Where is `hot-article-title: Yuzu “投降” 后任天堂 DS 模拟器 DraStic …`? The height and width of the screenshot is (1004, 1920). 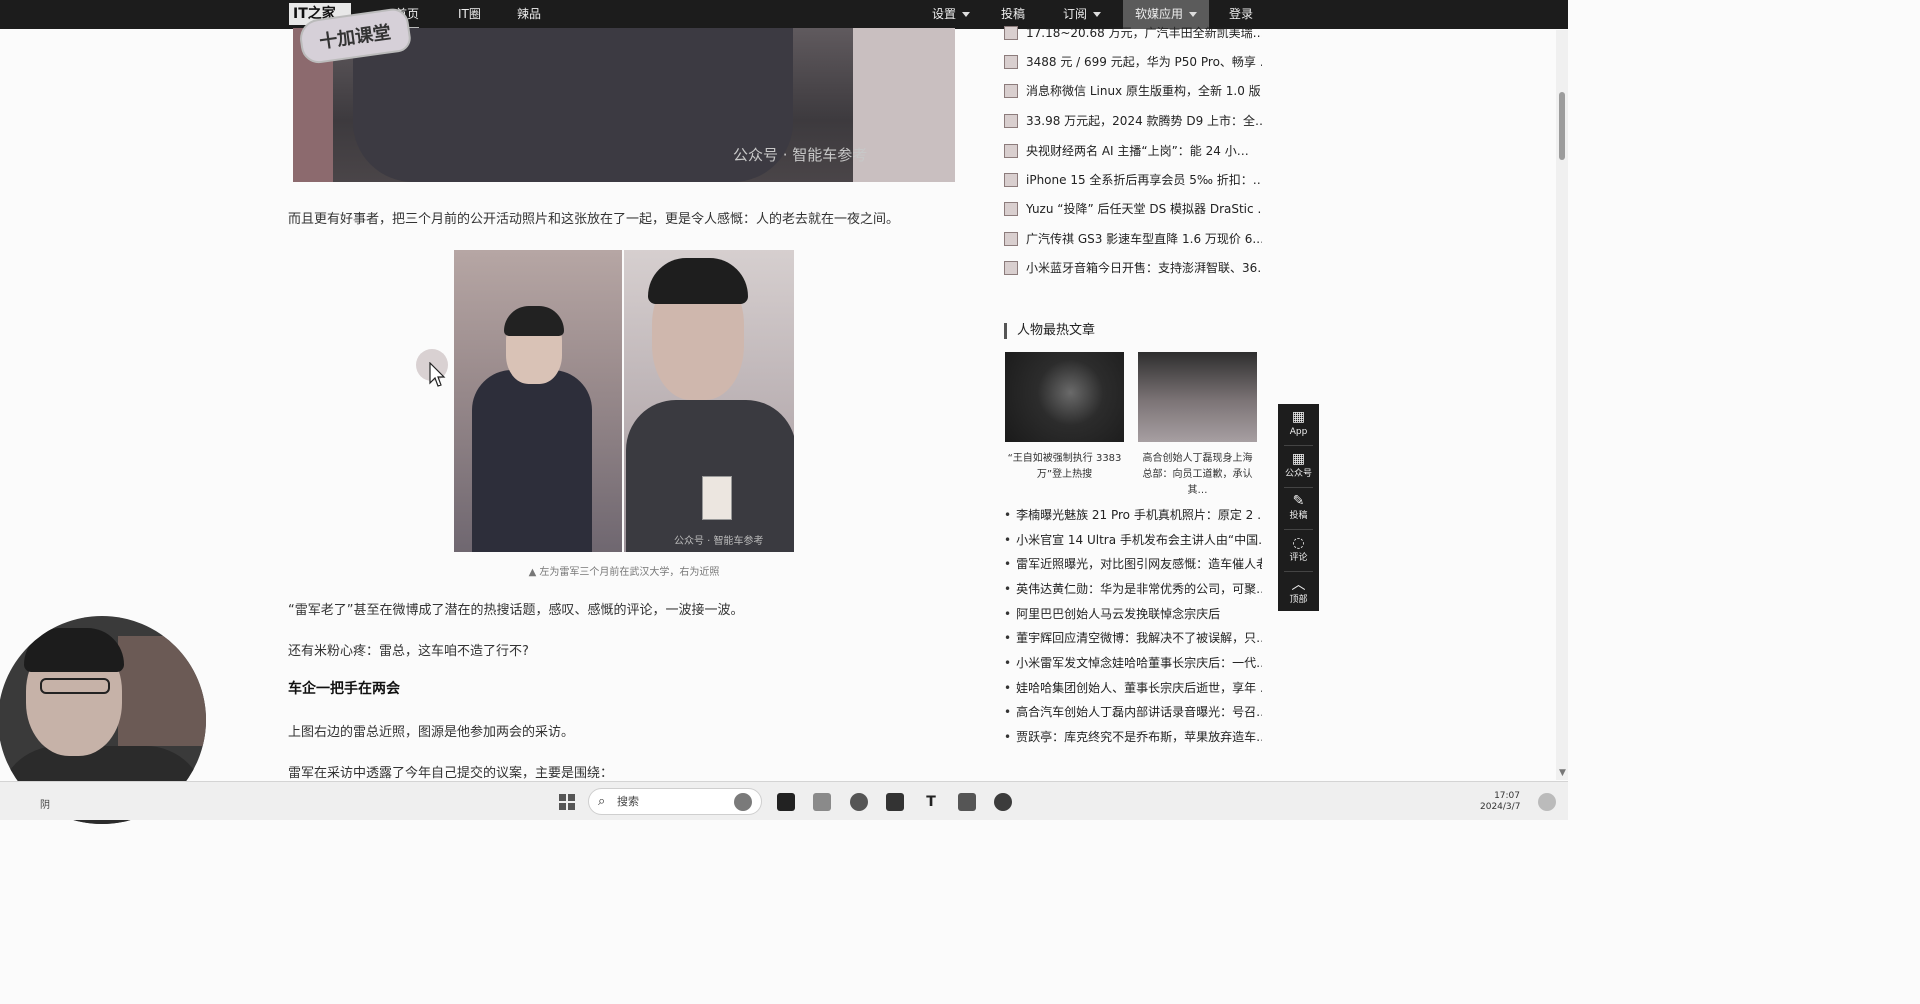
hot-article-title: Yuzu “投降” 后任天堂 DS 模拟器 DraStic … is located at coordinates (1144, 209).